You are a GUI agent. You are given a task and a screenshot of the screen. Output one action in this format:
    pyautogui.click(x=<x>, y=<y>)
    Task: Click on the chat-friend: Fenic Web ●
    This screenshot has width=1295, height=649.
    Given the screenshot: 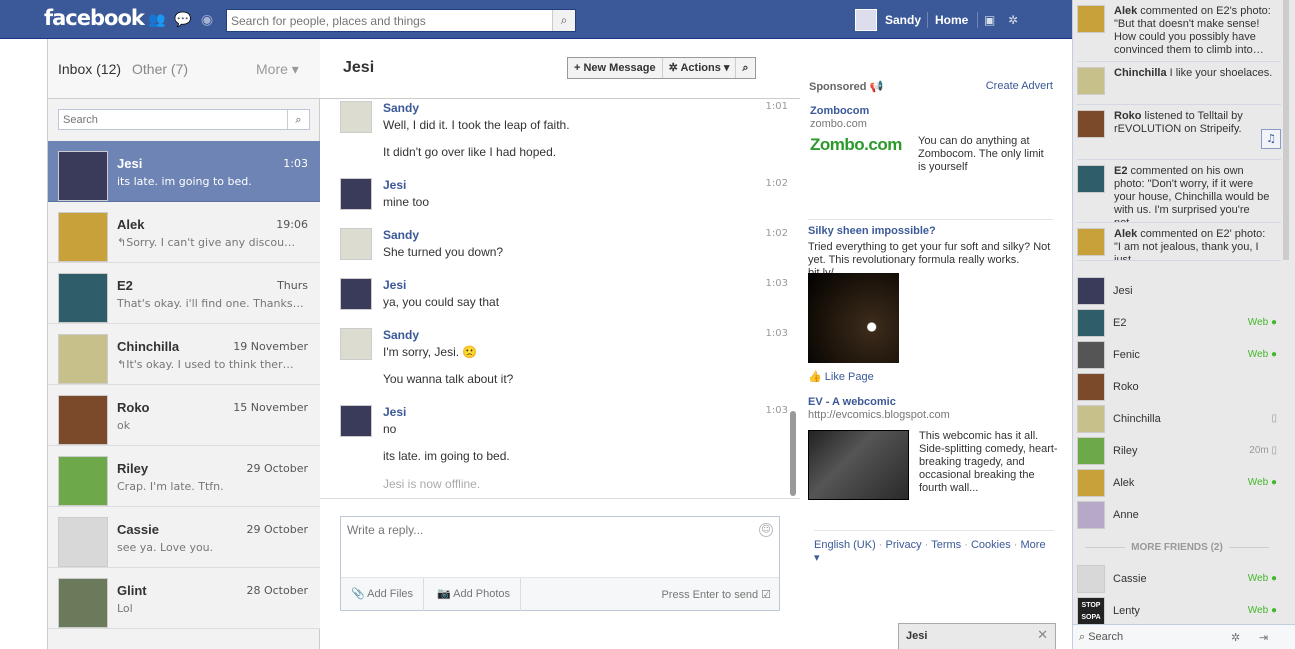 What is the action you would take?
    pyautogui.click(x=1177, y=355)
    